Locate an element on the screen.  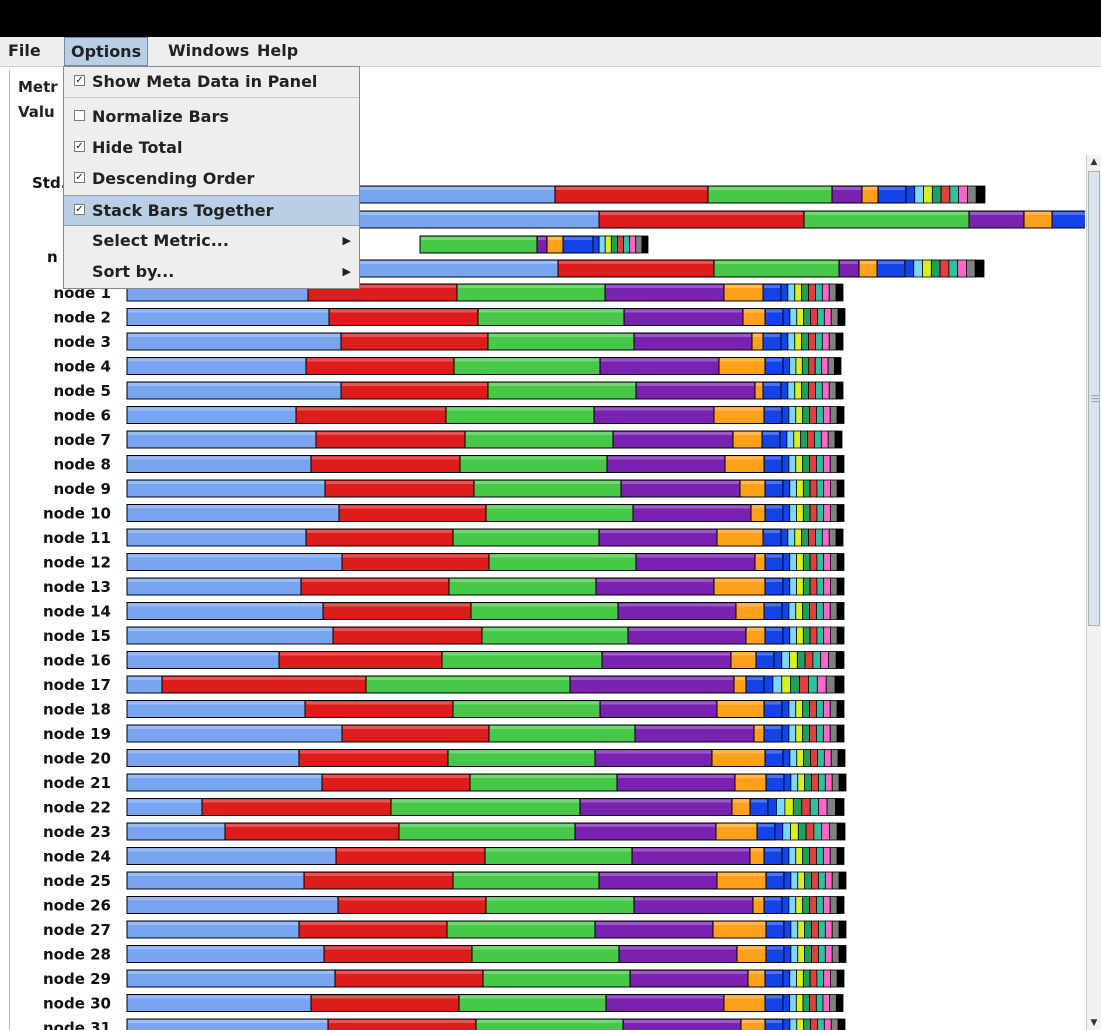
scroll-up-arrow-icon: ▲ is located at coordinates (1094, 162).